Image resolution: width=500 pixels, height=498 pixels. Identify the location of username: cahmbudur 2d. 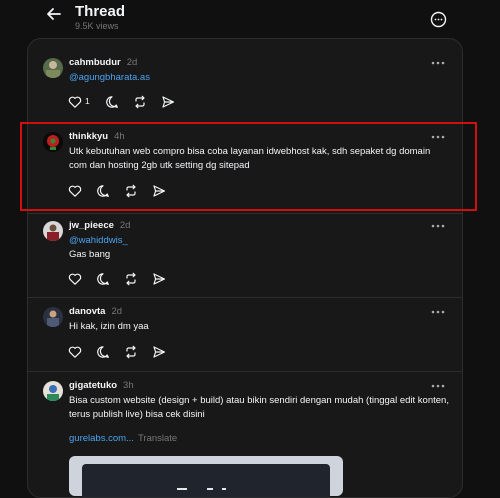
(103, 62).